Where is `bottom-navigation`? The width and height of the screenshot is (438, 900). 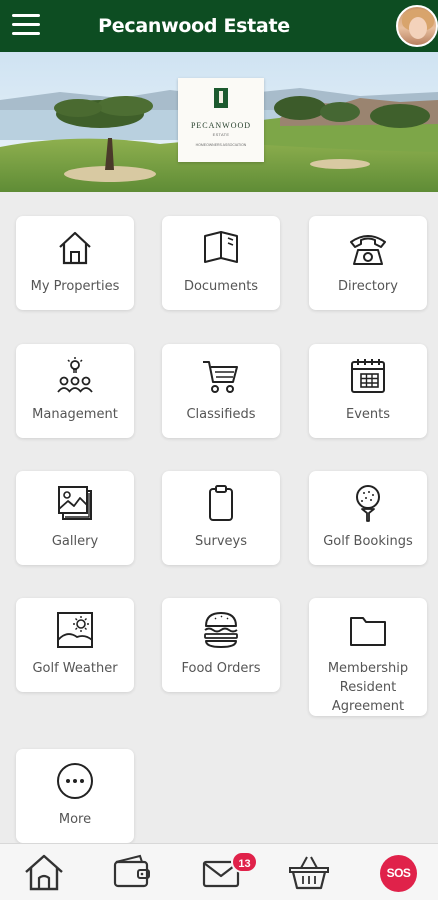
bottom-navigation is located at coordinates (219, 871).